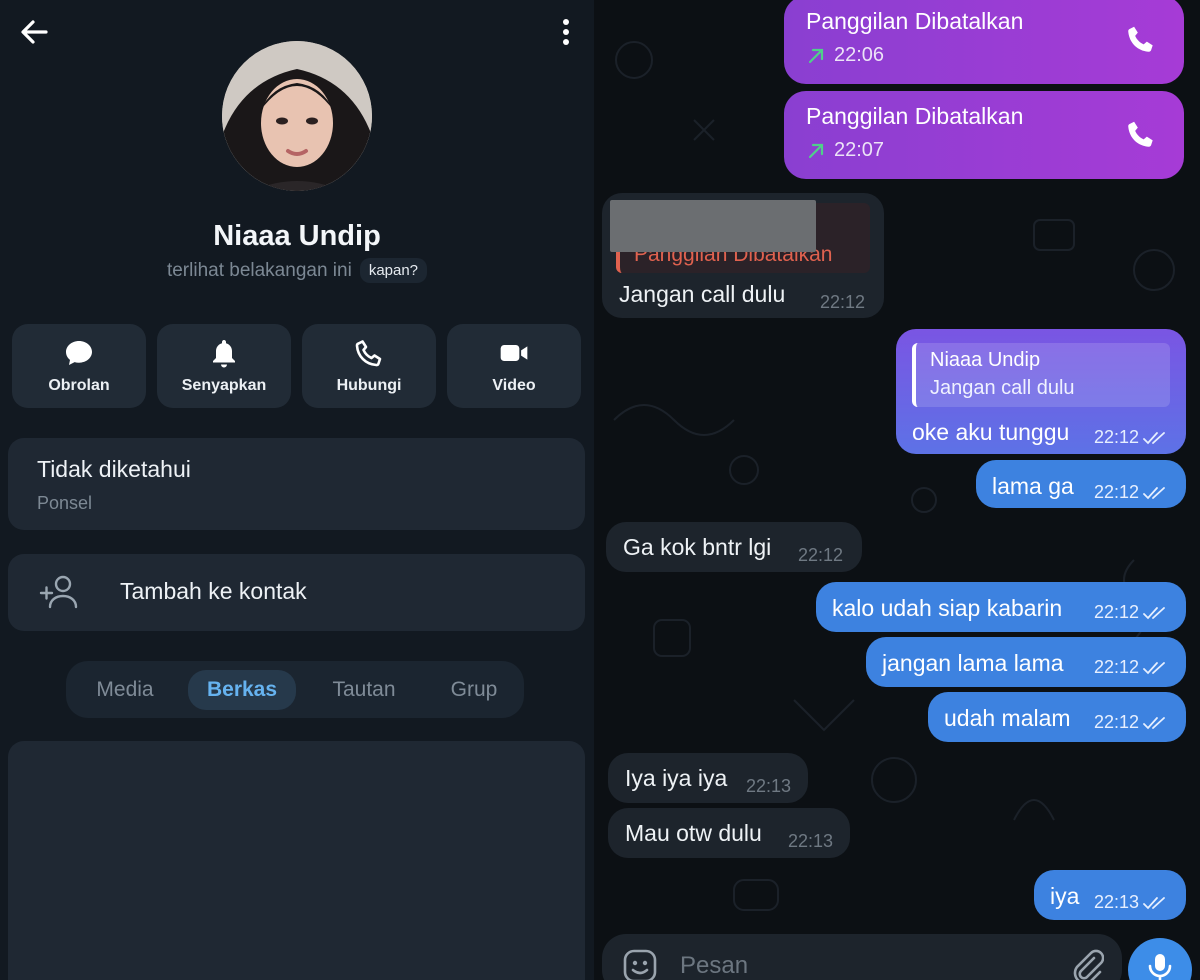 This screenshot has height=980, width=1200. What do you see at coordinates (713, 226) in the screenshot?
I see `redaction-block` at bounding box center [713, 226].